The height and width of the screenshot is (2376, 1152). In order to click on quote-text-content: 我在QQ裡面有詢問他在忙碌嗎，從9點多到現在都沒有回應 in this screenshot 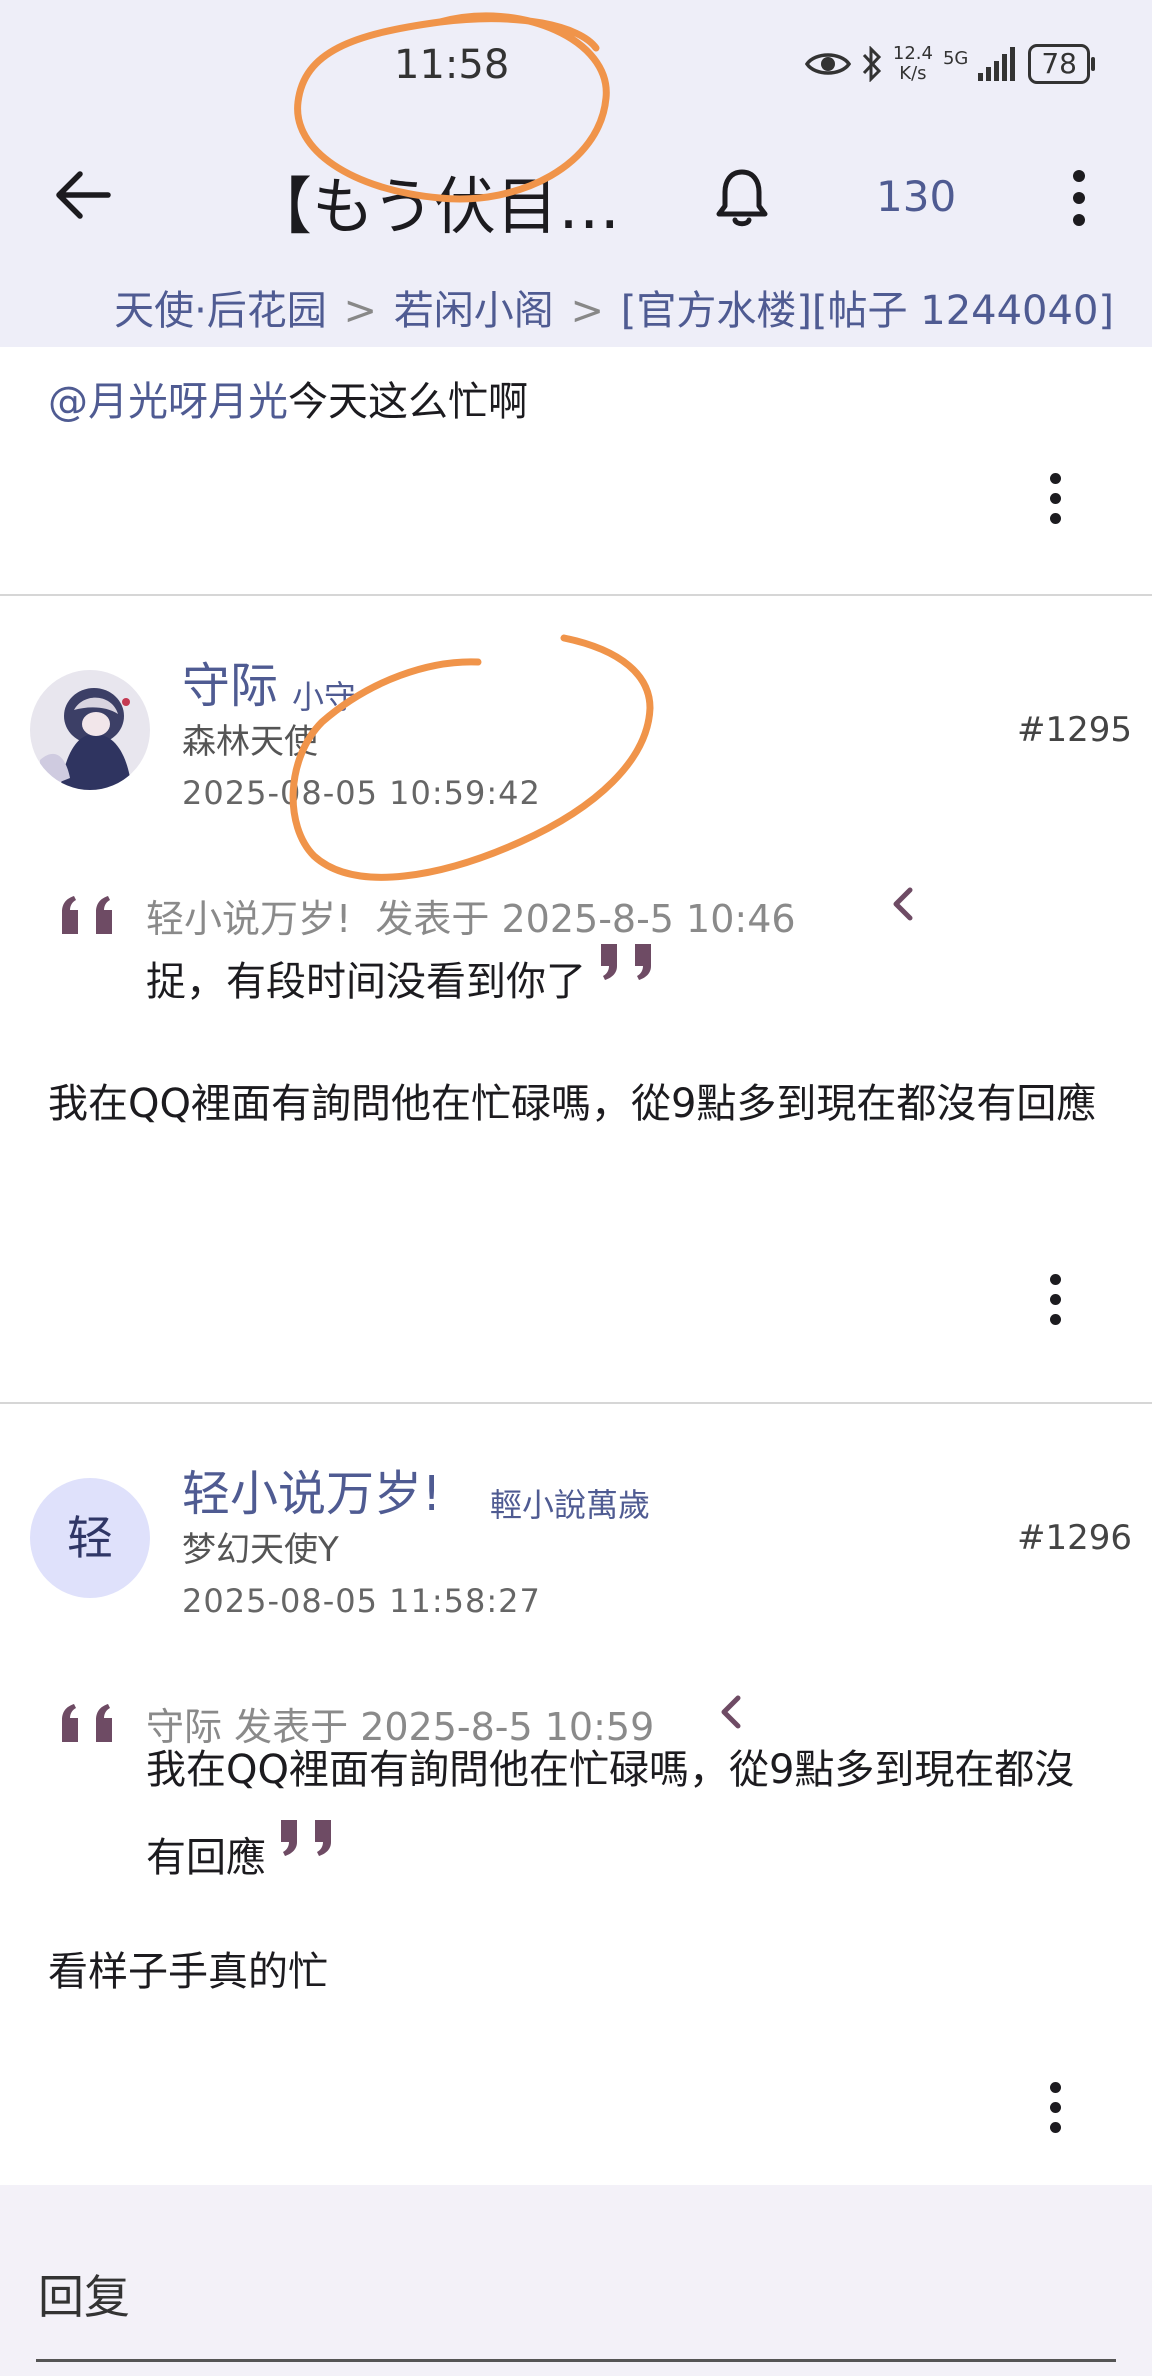, I will do `click(610, 1814)`.